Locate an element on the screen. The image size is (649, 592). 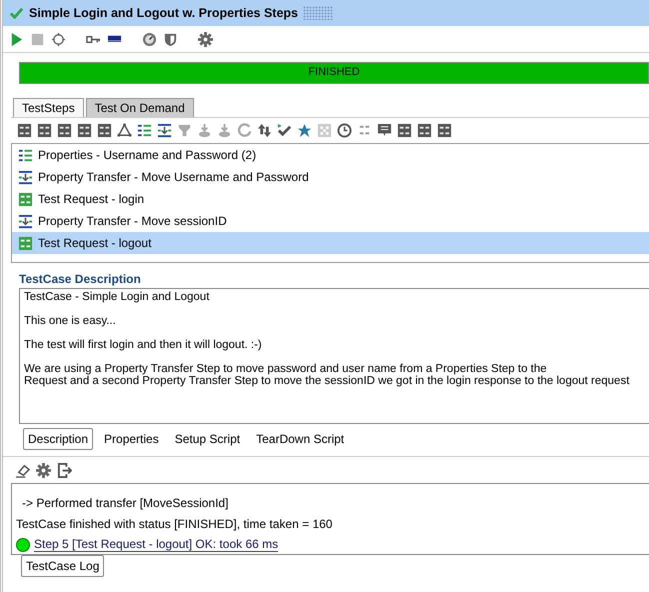
tab: TestSteps is located at coordinates (48, 107).